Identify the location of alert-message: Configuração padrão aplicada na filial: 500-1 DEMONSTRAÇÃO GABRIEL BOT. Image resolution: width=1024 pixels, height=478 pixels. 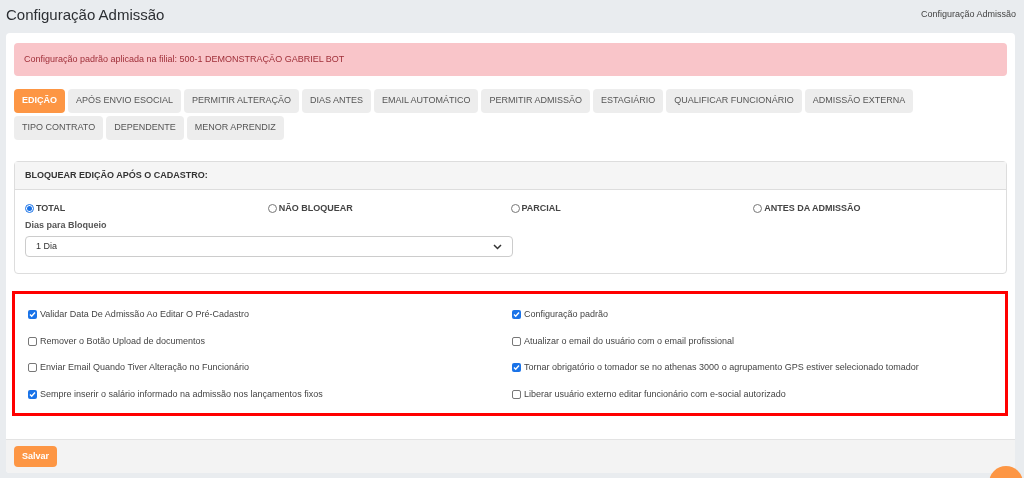
(510, 59).